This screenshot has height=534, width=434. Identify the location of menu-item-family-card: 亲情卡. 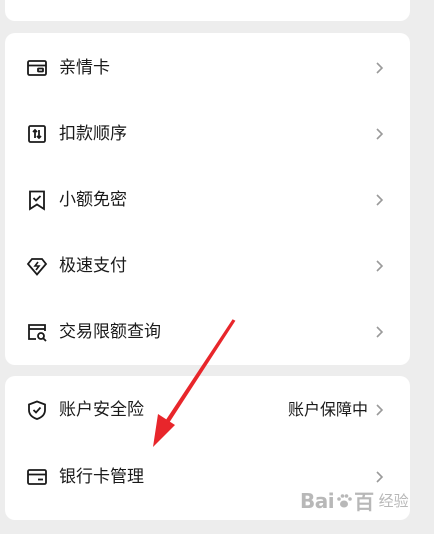
(207, 68).